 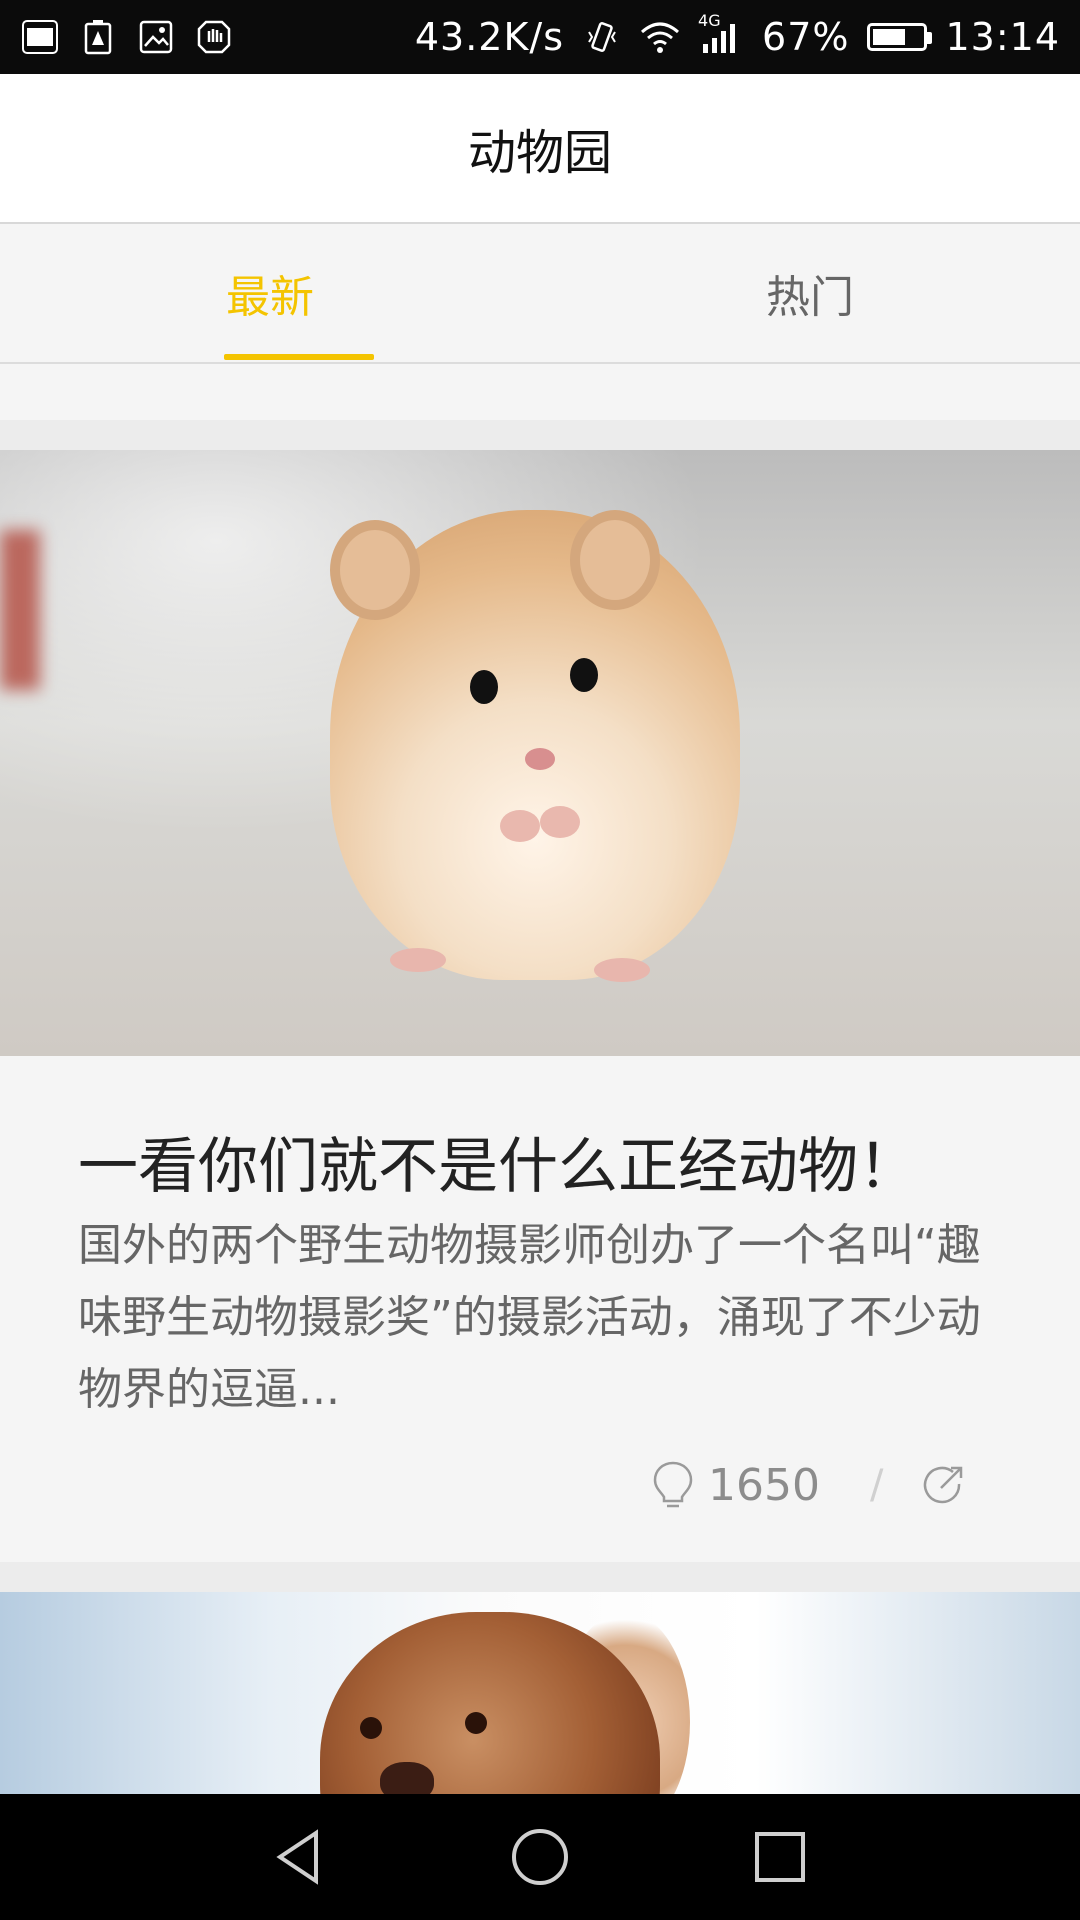 I want to click on back-icon, so click(x=300, y=1857).